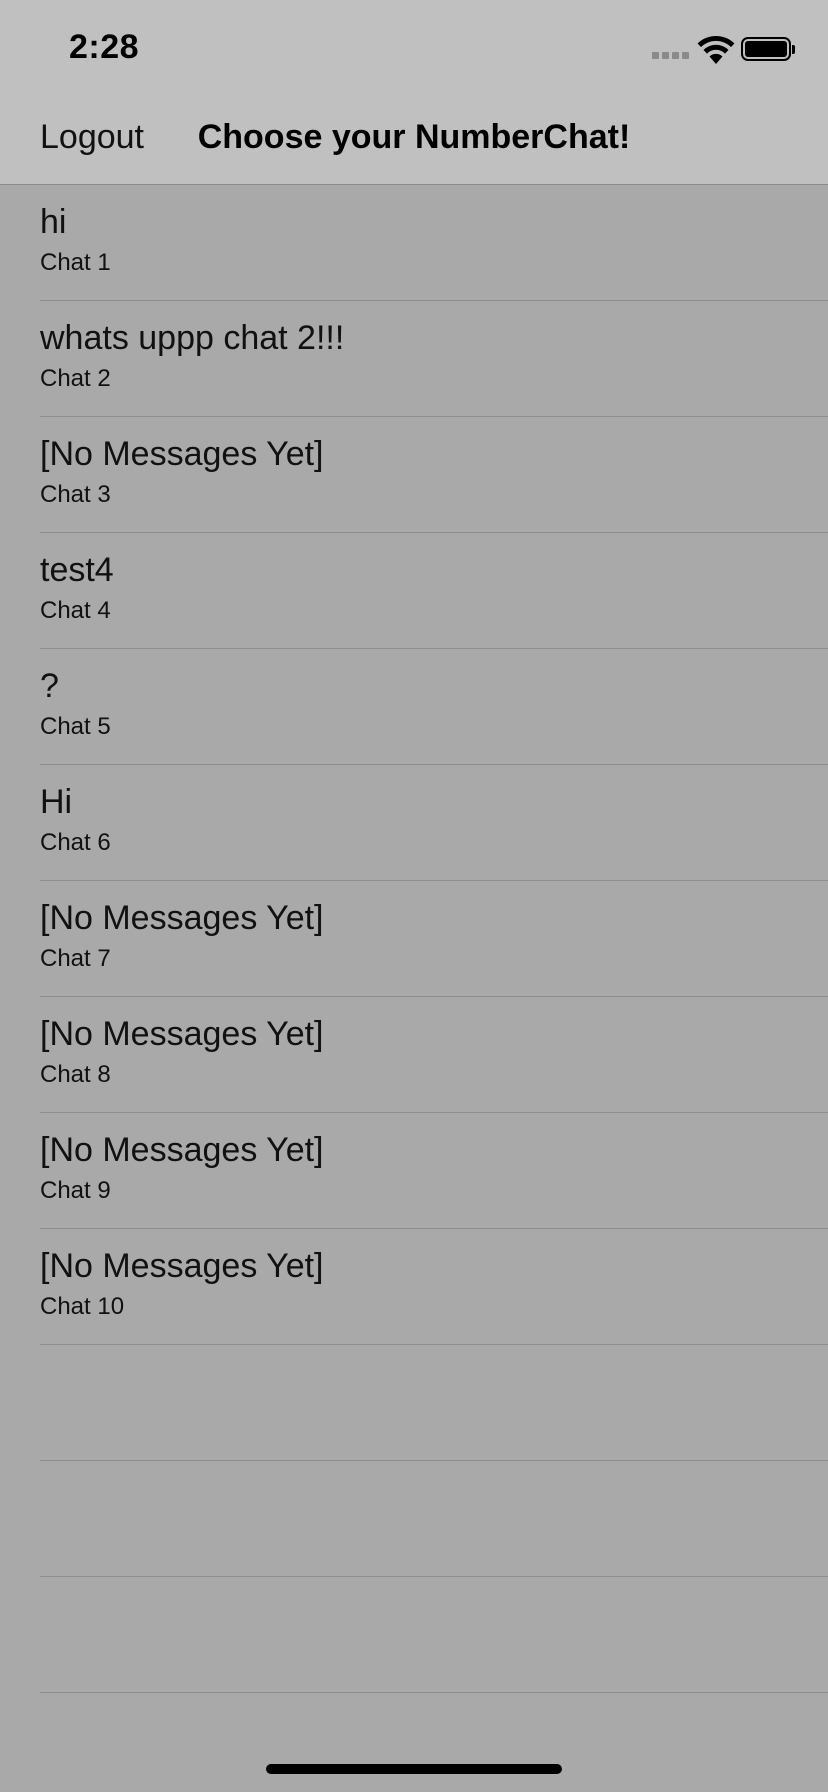  Describe the element at coordinates (670, 55) in the screenshot. I see `signal-icon` at that location.